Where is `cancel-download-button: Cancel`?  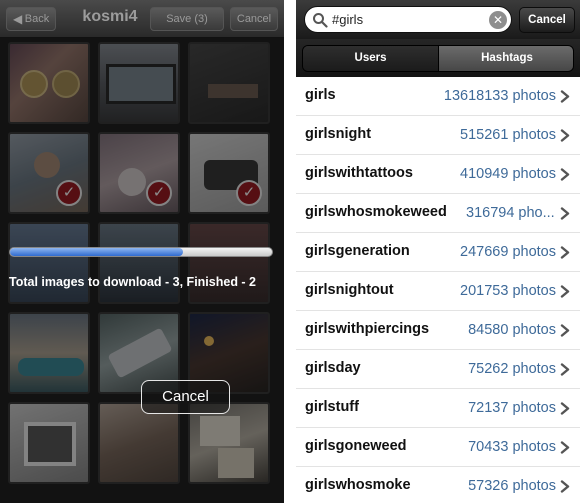
cancel-download-button: Cancel is located at coordinates (185, 397).